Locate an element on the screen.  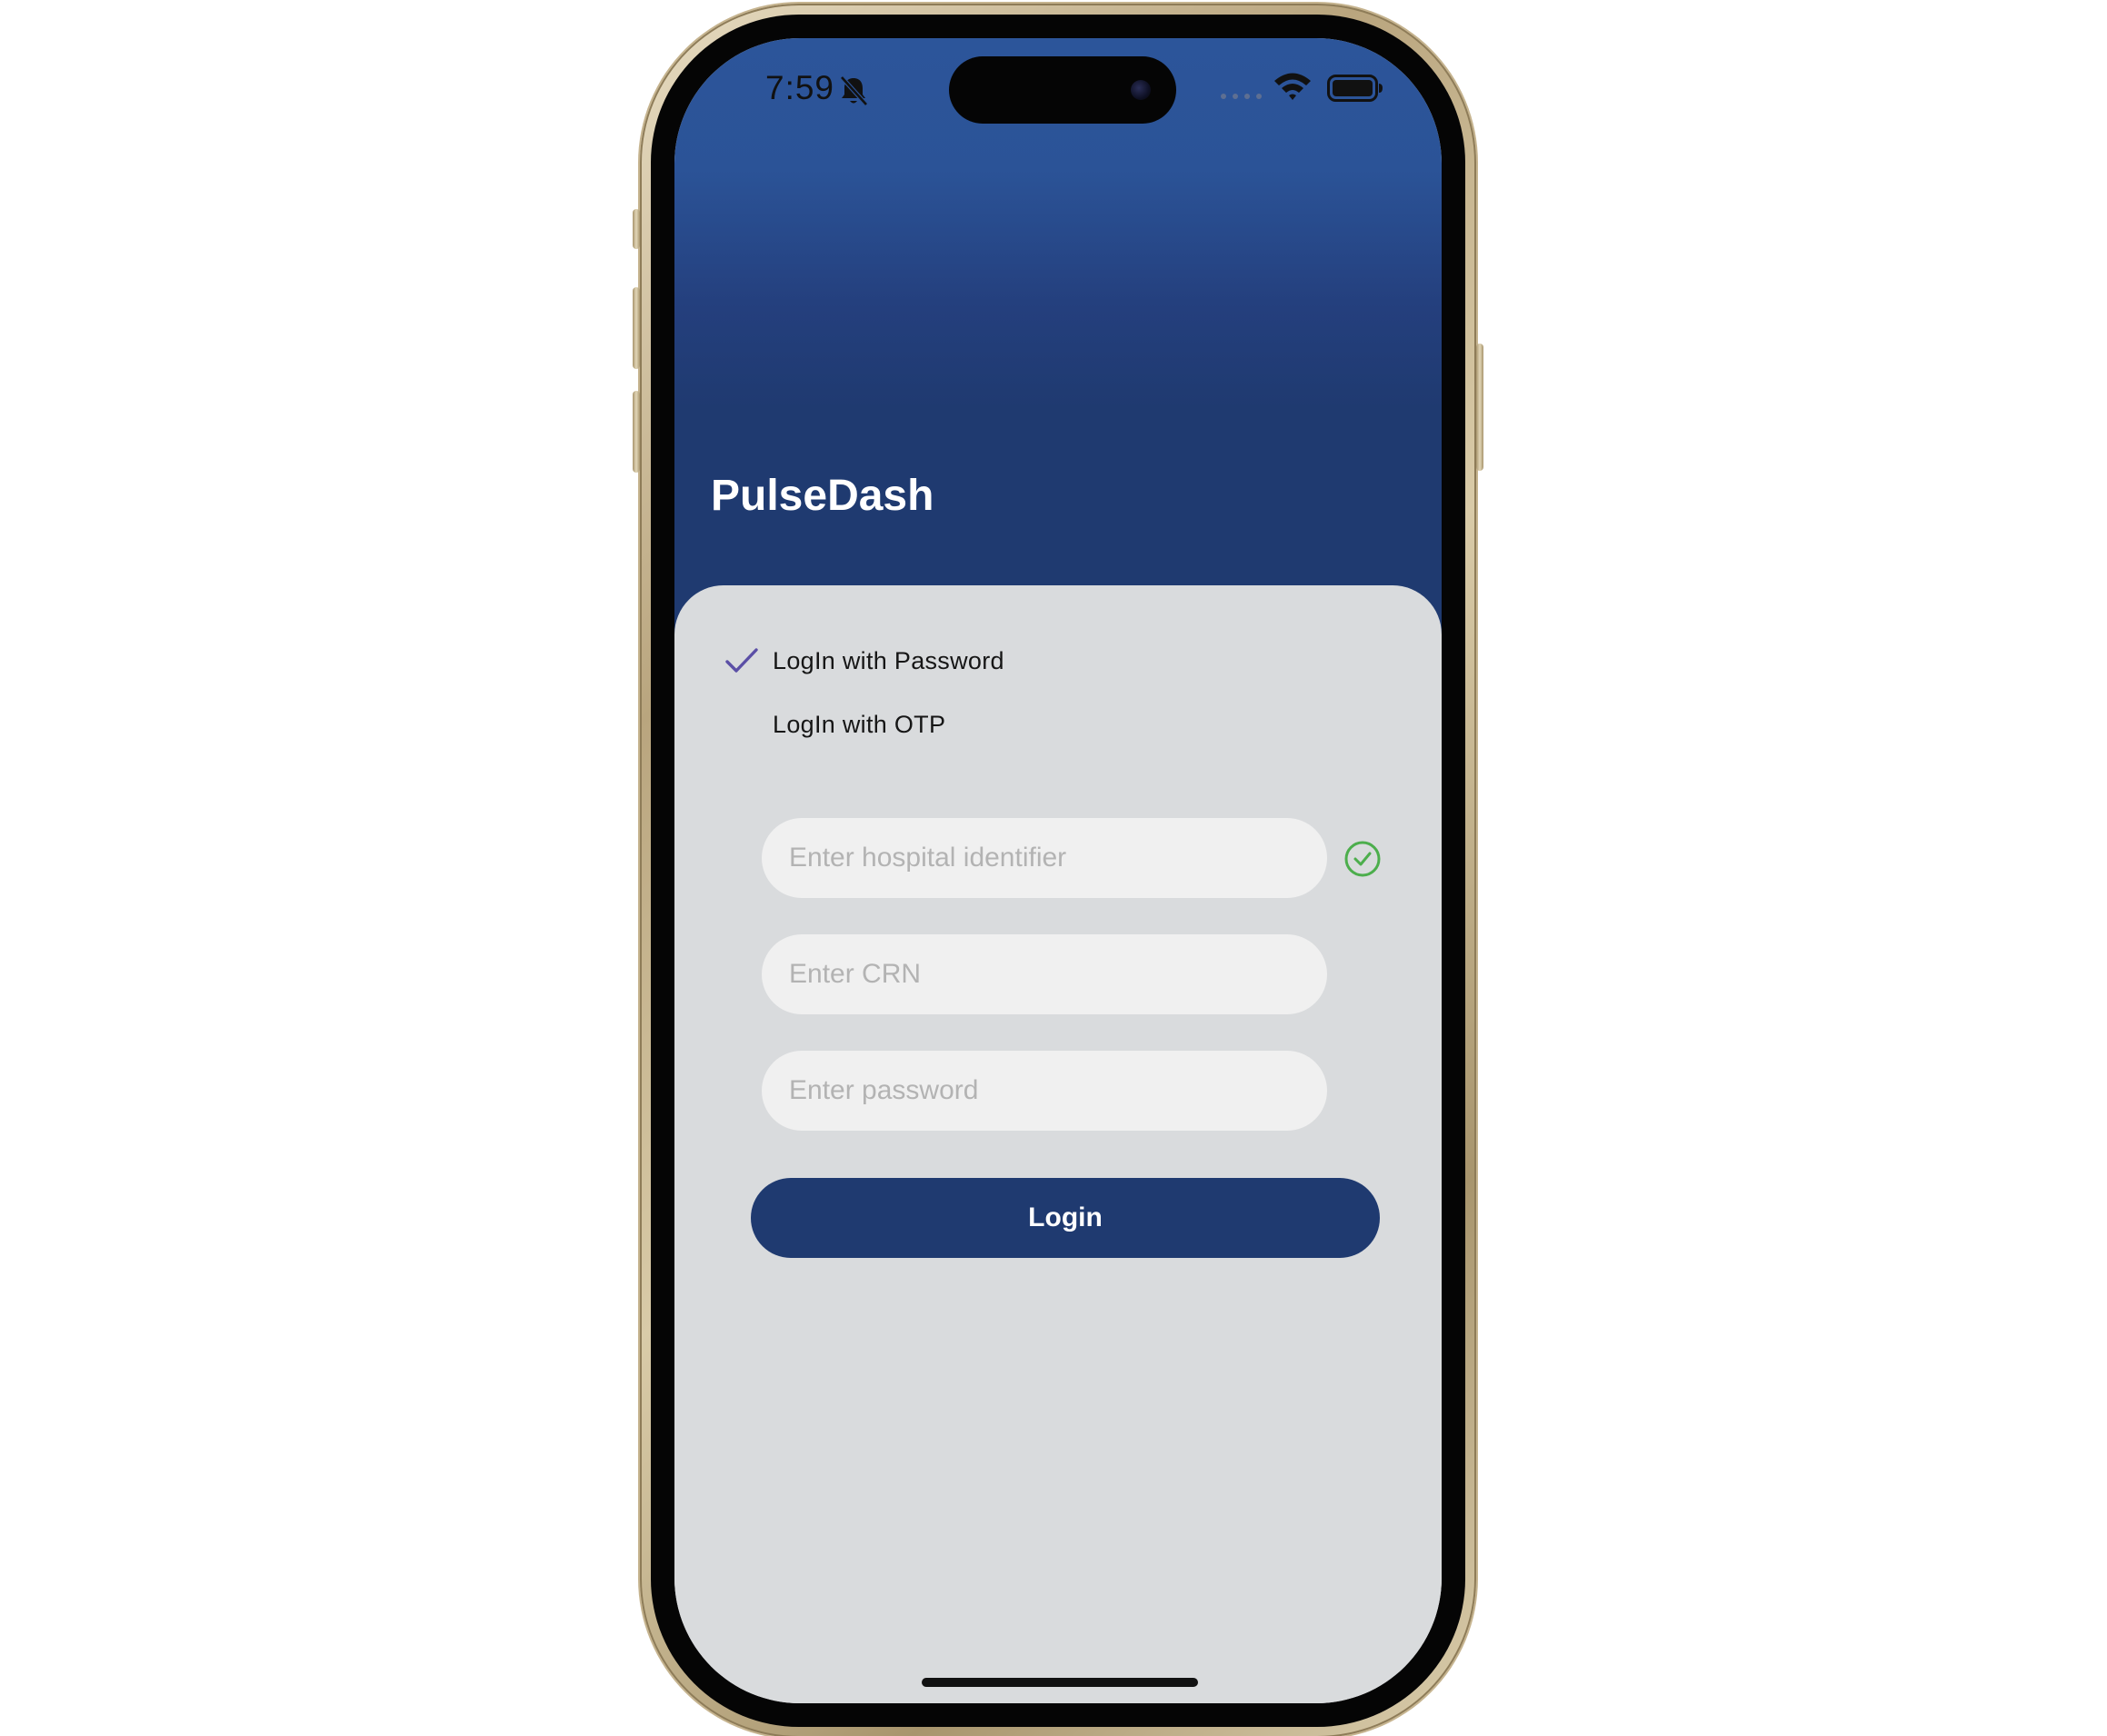
home-indicator is located at coordinates (1060, 1682).